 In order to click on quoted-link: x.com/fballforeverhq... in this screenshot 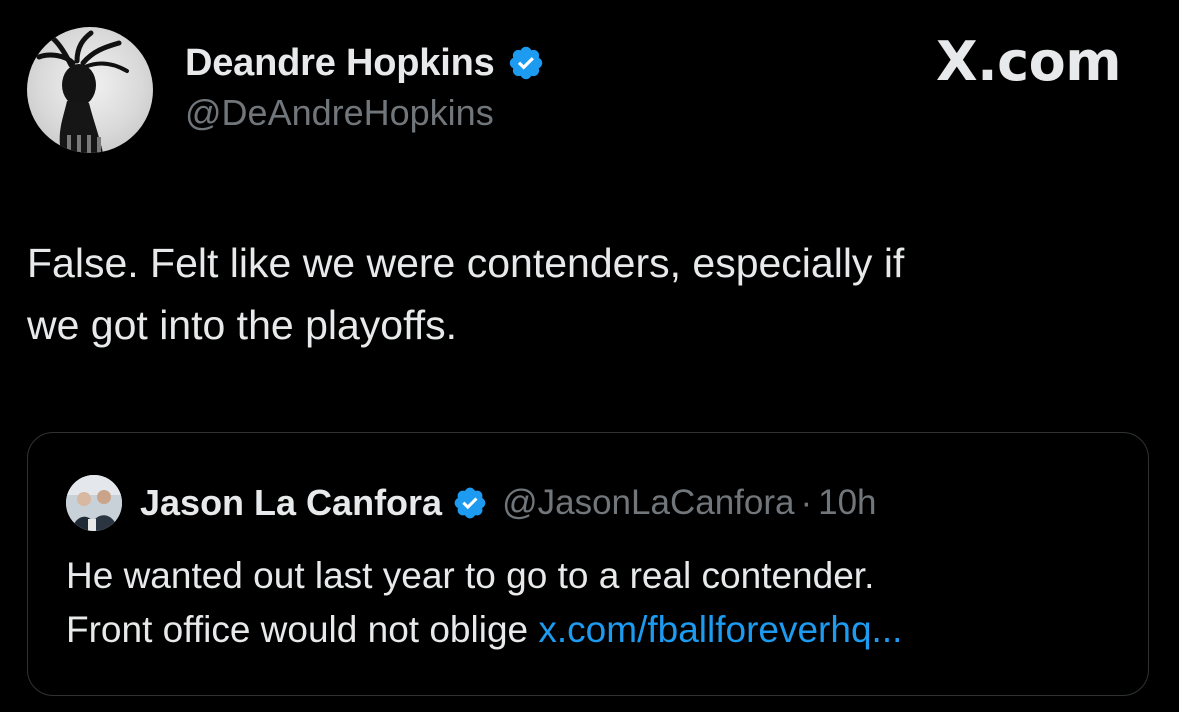, I will do `click(720, 629)`.